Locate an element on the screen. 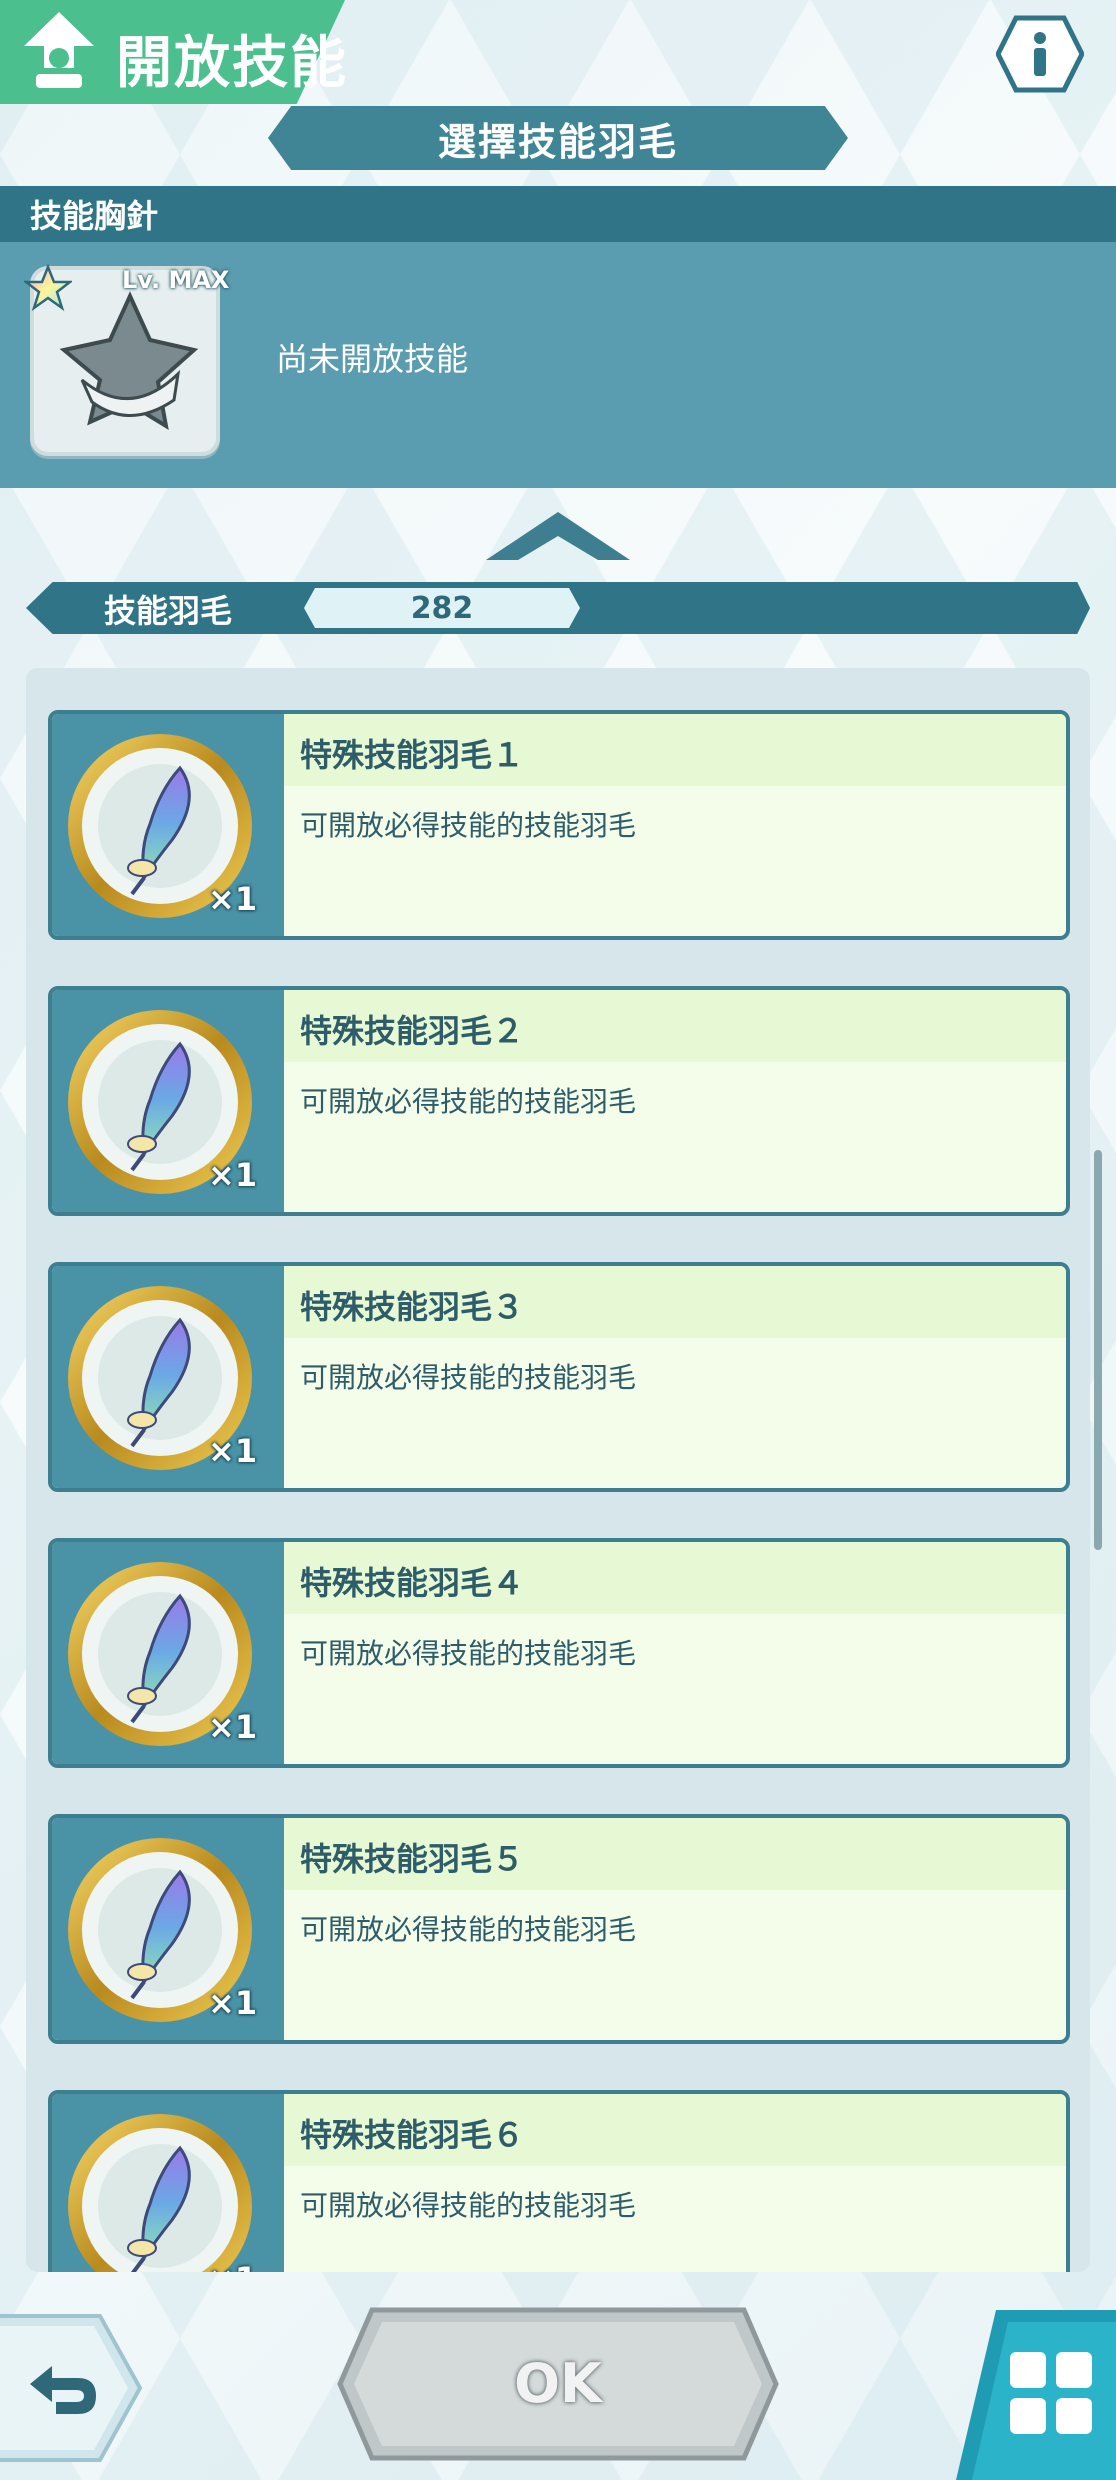 Image resolution: width=1116 pixels, height=2480 pixels. ok-label: OK is located at coordinates (558, 2383).